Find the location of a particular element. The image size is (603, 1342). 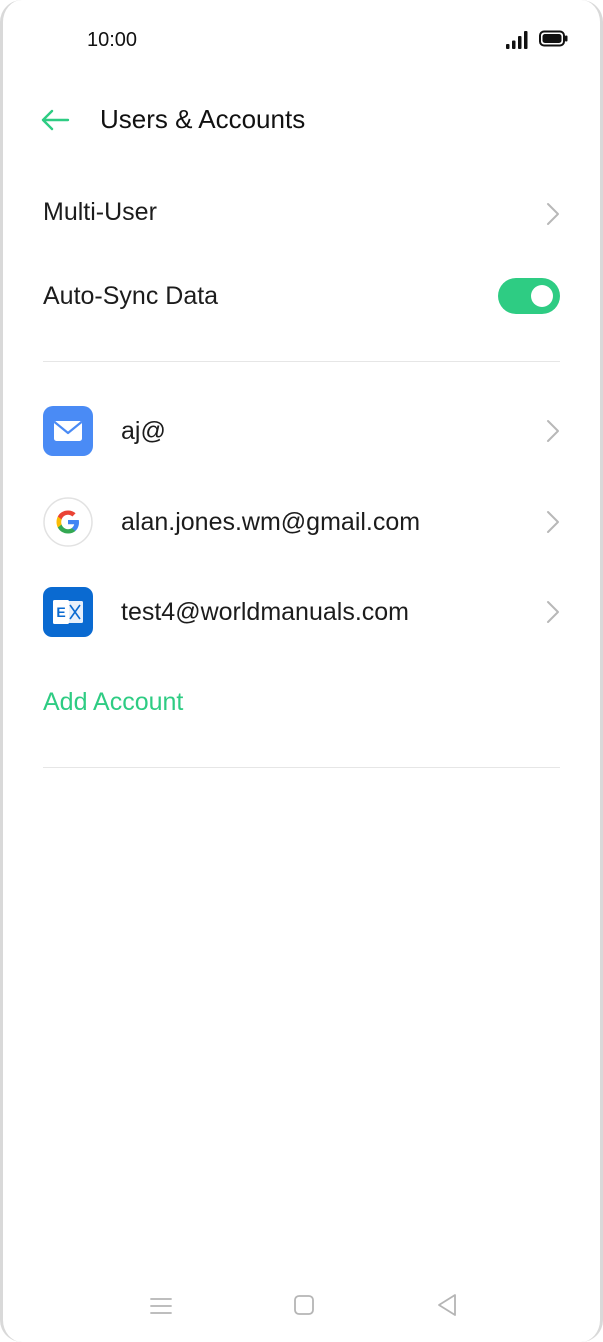

back-triangle-icon is located at coordinates (447, 1305).